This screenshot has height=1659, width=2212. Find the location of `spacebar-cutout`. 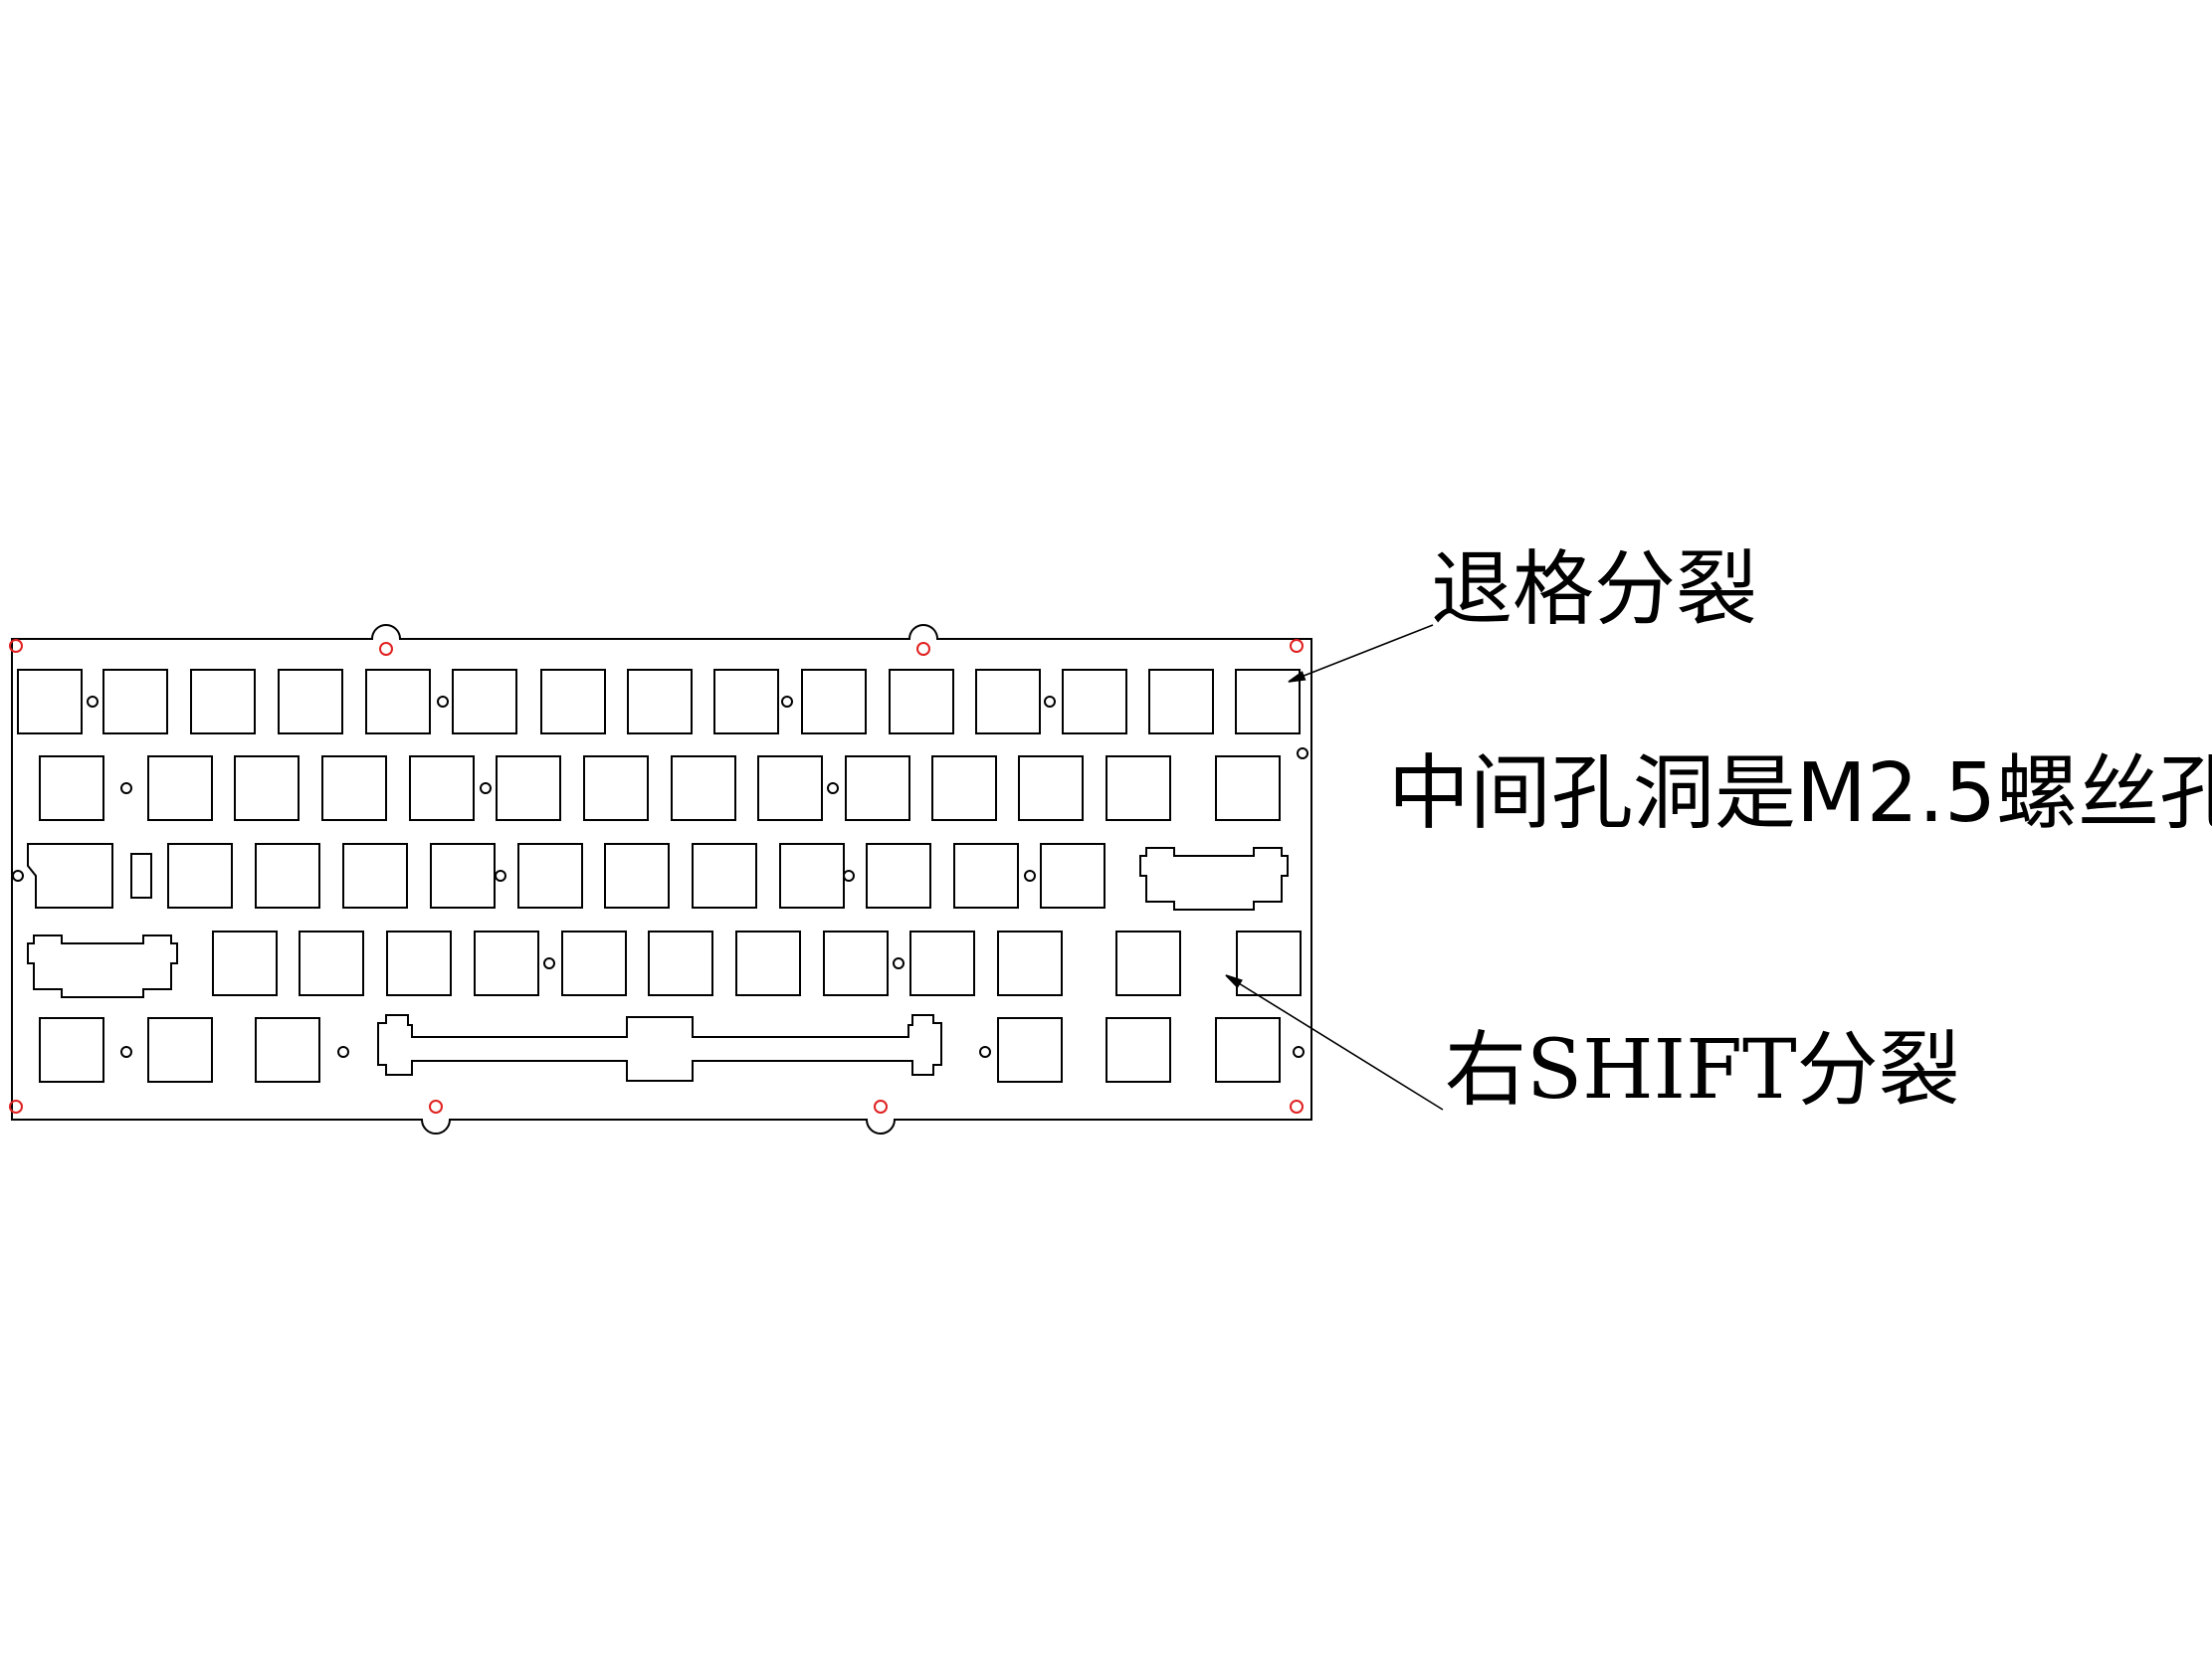

spacebar-cutout is located at coordinates (659, 1048).